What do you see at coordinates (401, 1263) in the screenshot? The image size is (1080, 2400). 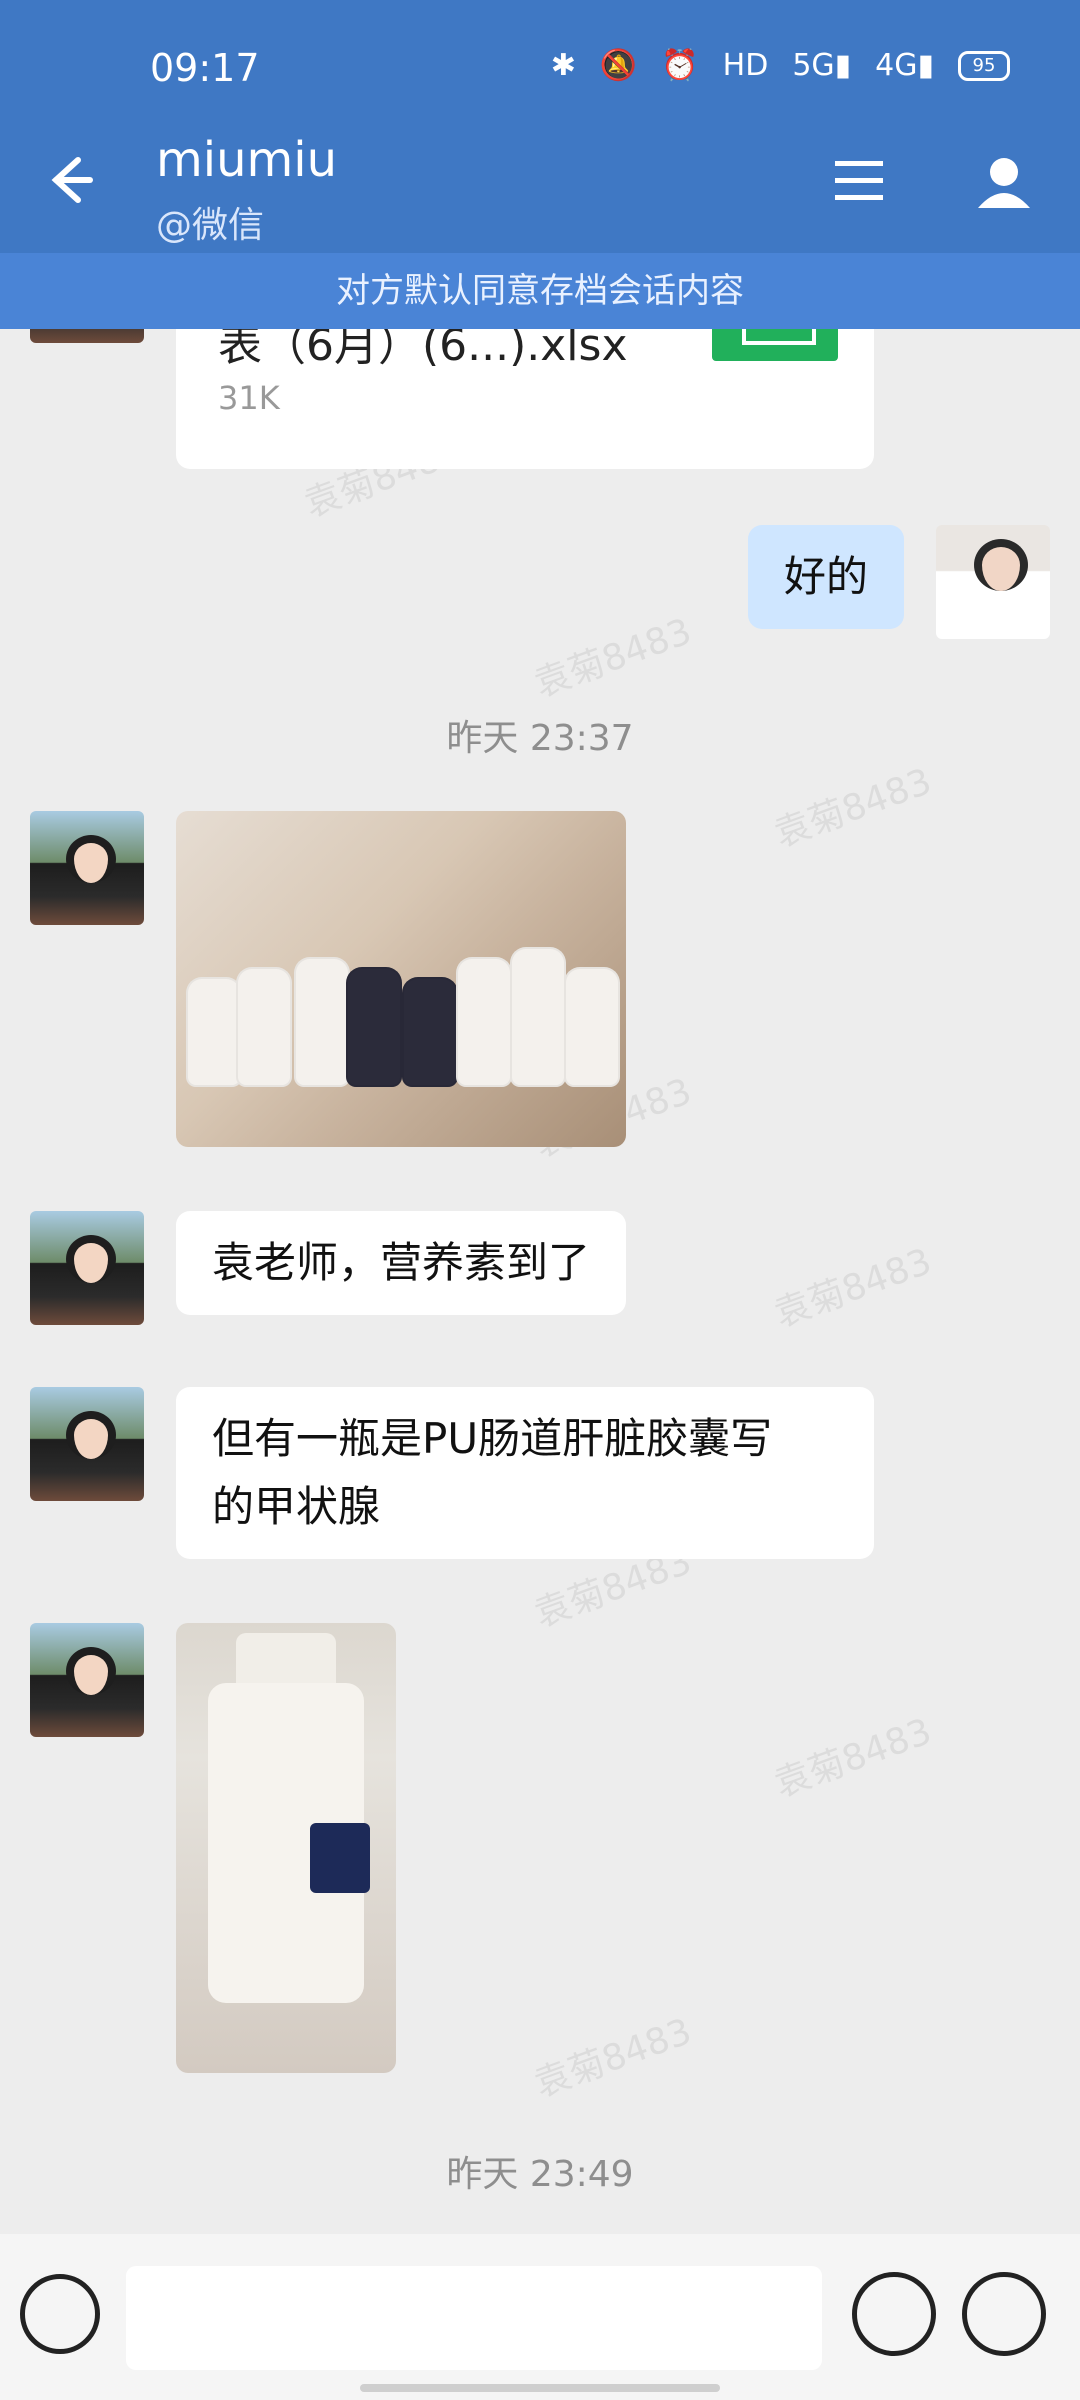 I see `contact-message-bubble: 袁老师，营养素到了` at bounding box center [401, 1263].